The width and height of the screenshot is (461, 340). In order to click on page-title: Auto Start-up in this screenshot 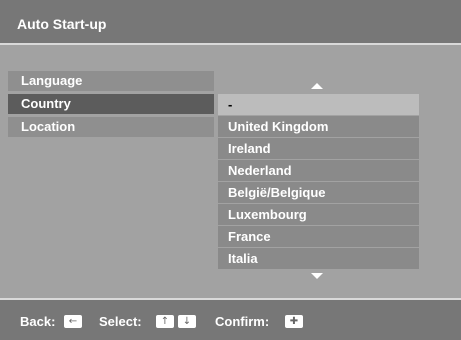, I will do `click(62, 24)`.